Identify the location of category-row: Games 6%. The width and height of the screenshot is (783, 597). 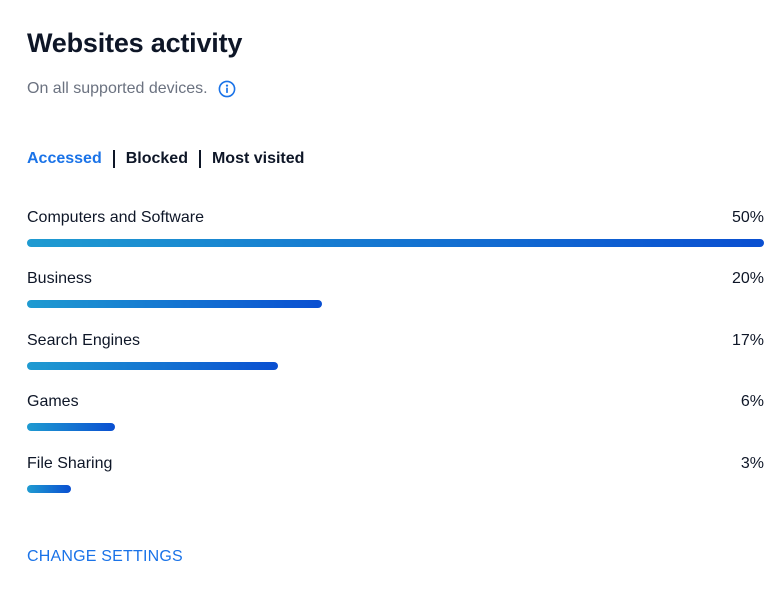
(395, 418).